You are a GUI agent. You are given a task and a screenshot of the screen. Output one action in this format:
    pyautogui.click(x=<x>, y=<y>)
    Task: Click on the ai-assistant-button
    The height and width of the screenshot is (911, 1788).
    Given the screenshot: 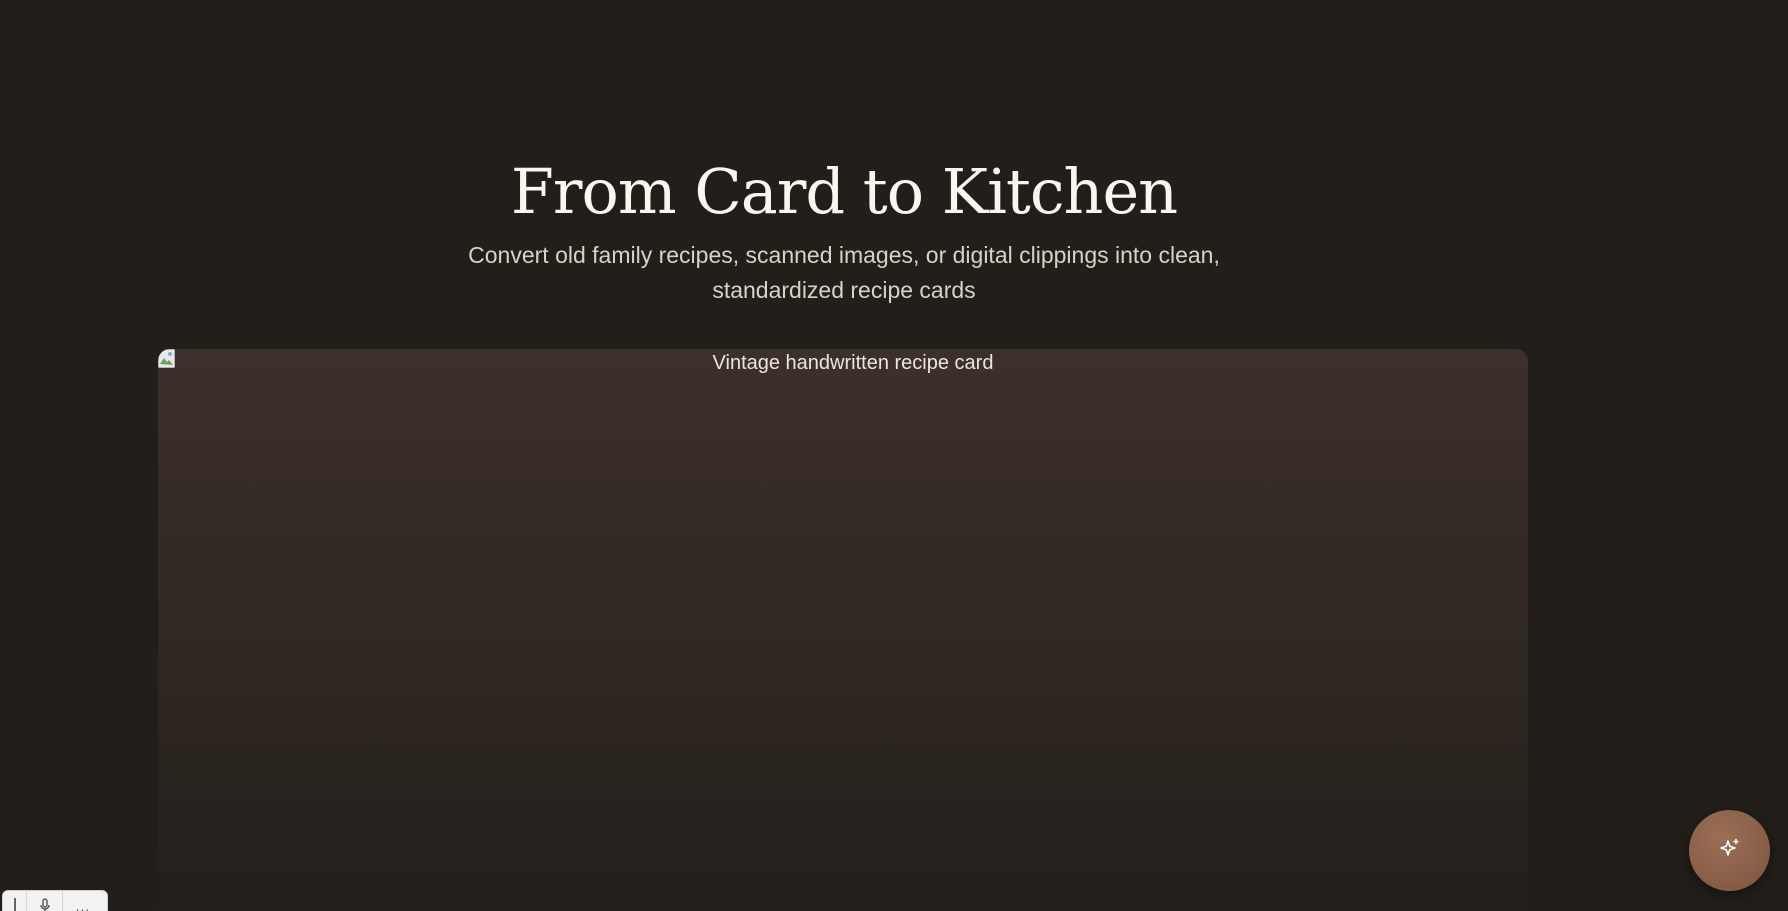 What is the action you would take?
    pyautogui.click(x=1729, y=850)
    